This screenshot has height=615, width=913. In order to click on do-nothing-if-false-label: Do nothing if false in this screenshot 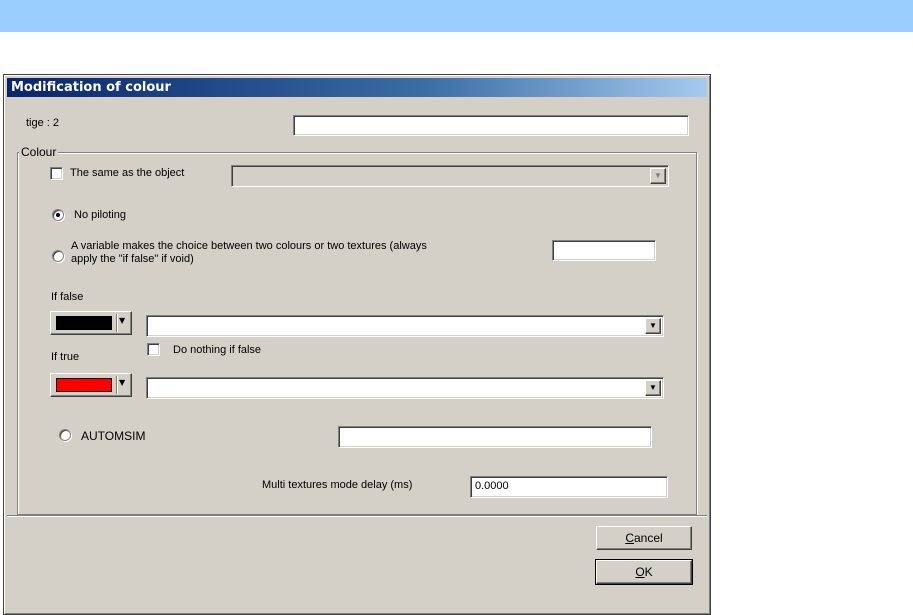, I will do `click(217, 350)`.